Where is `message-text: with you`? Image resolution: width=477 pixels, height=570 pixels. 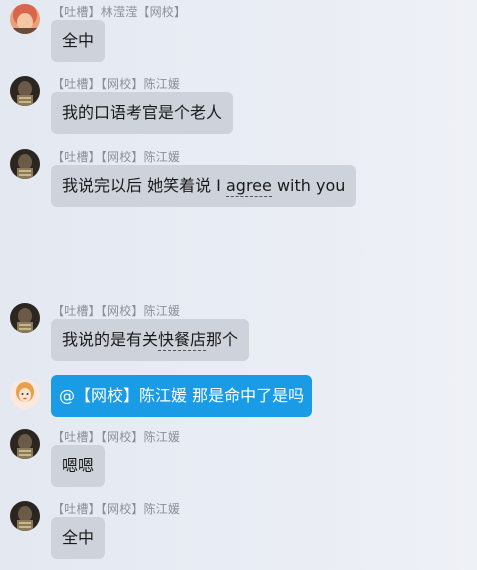 message-text: with you is located at coordinates (308, 185).